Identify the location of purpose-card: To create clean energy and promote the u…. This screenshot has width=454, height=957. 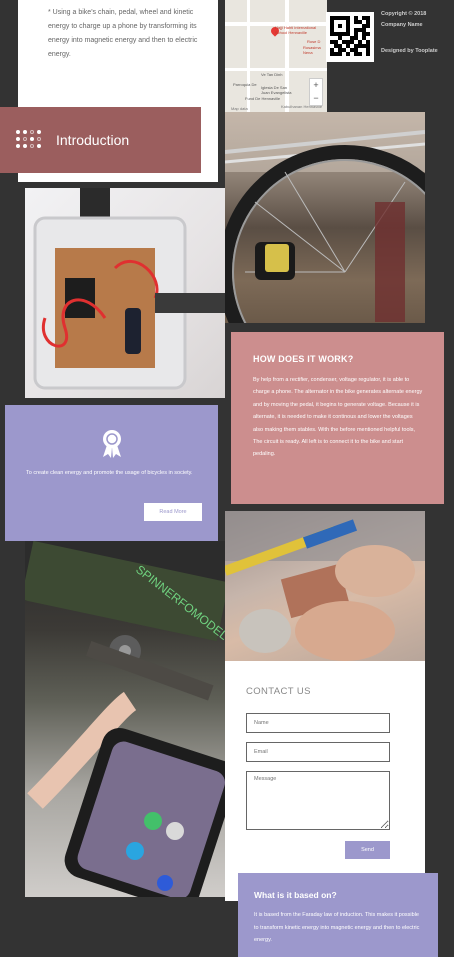
(111, 473).